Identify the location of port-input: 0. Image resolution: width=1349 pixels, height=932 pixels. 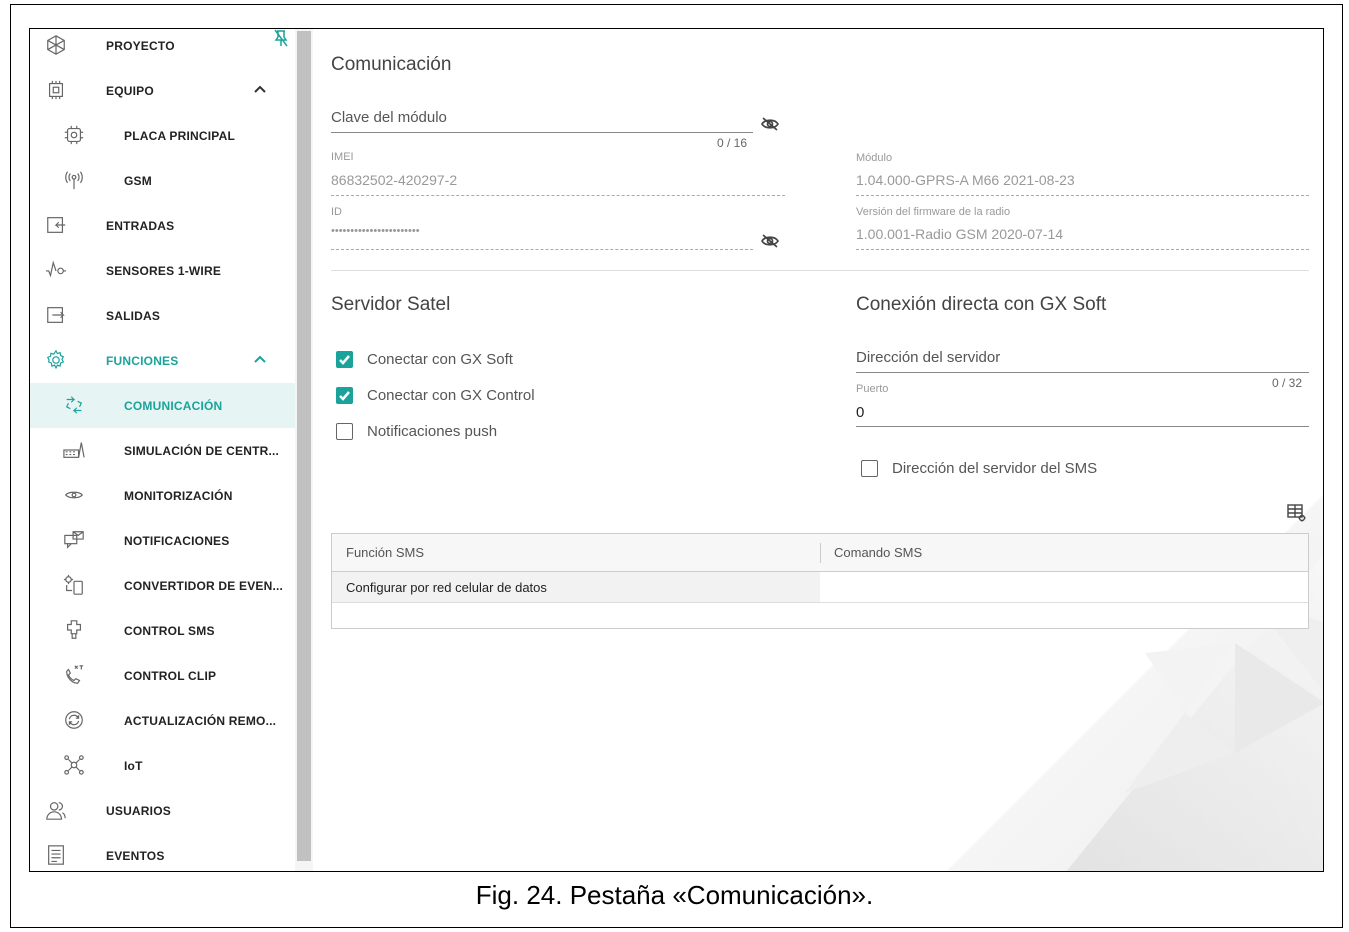
(860, 412).